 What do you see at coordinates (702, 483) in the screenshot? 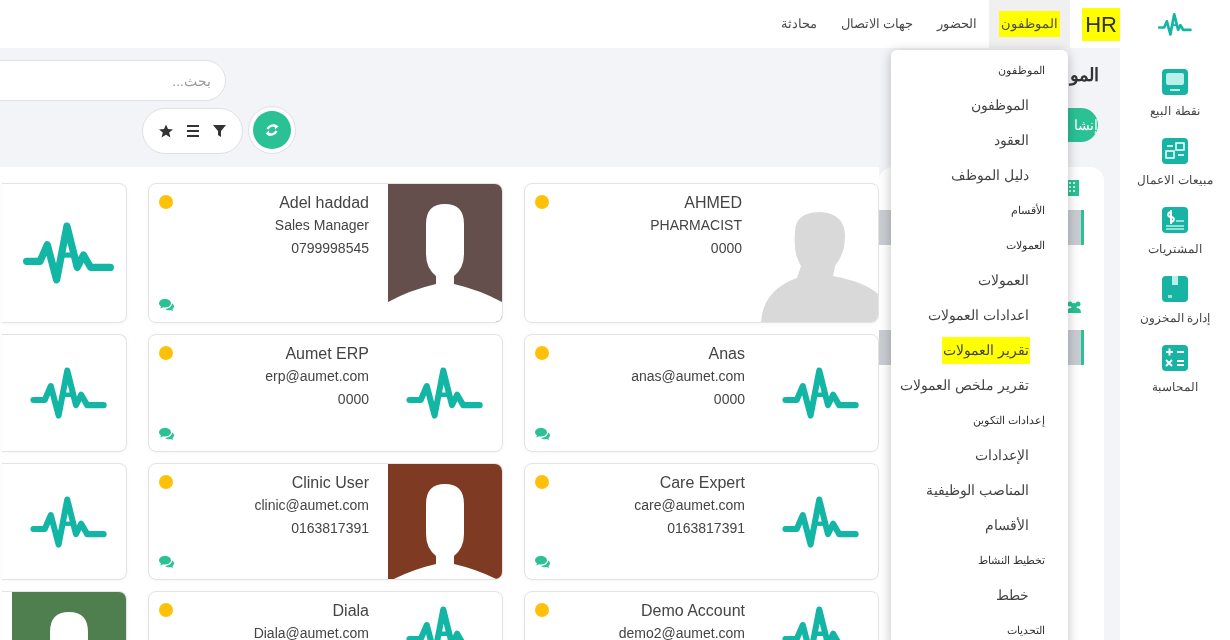
I see `employee-name: Care Expert` at bounding box center [702, 483].